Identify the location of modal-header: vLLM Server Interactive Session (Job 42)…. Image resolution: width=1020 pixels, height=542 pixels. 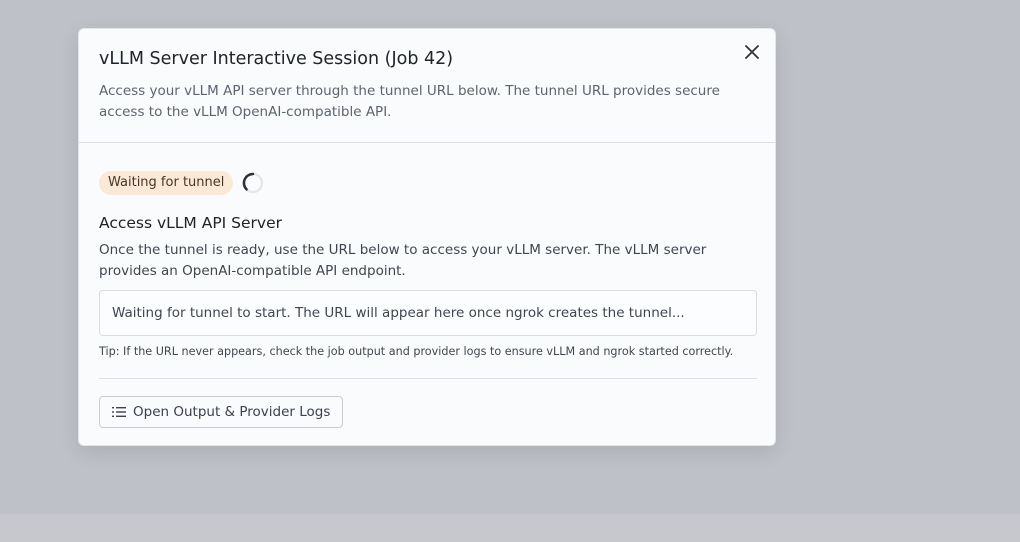
(427, 86).